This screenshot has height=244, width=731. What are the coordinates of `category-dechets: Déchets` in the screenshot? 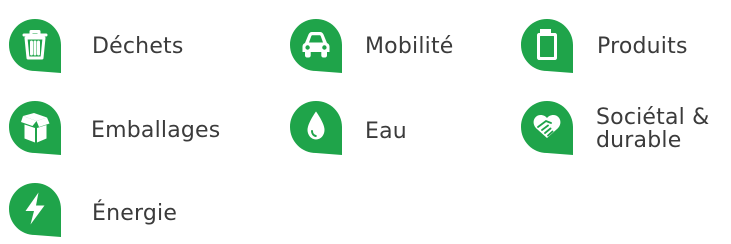 It's located at (122, 47).